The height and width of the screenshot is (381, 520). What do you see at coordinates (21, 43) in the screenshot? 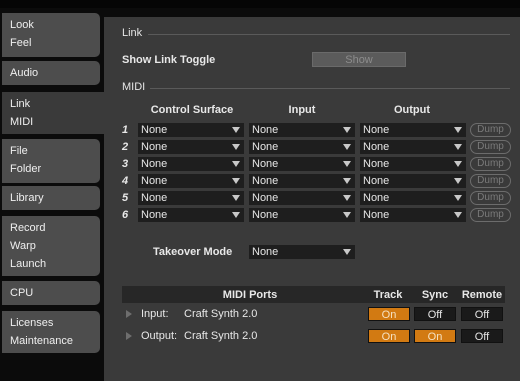
I see `sidebar-tab-label: Feel` at bounding box center [21, 43].